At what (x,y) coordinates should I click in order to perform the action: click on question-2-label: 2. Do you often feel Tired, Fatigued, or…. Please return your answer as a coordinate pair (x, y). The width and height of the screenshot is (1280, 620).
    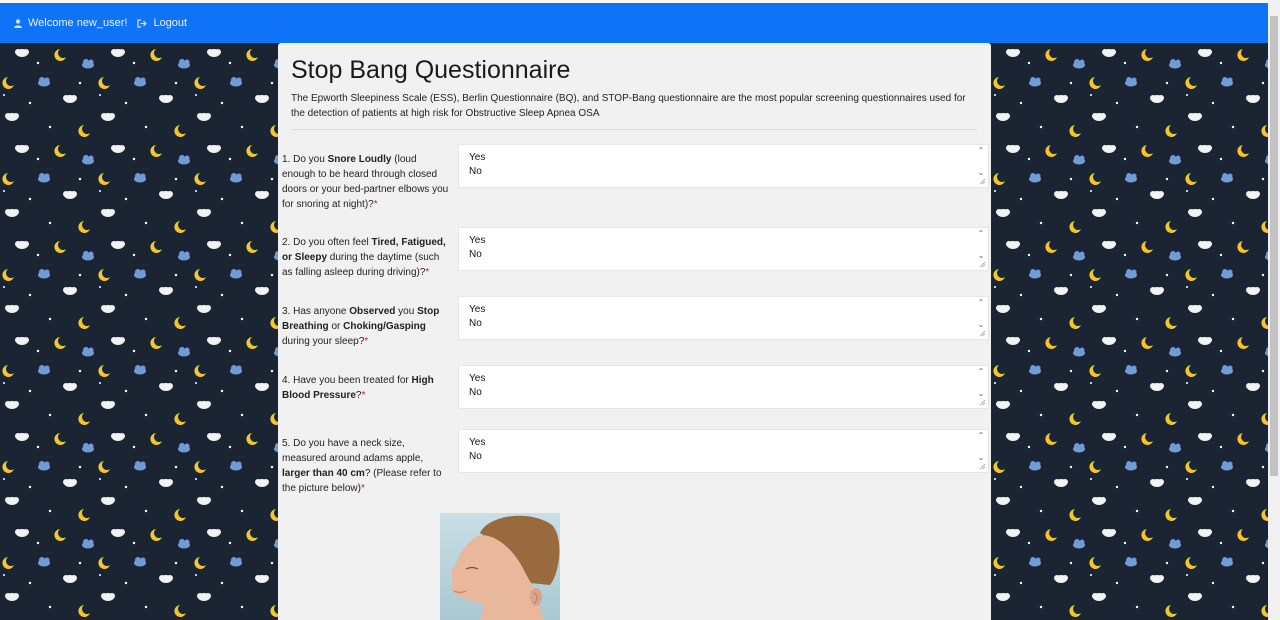
    Looking at the image, I should click on (364, 257).